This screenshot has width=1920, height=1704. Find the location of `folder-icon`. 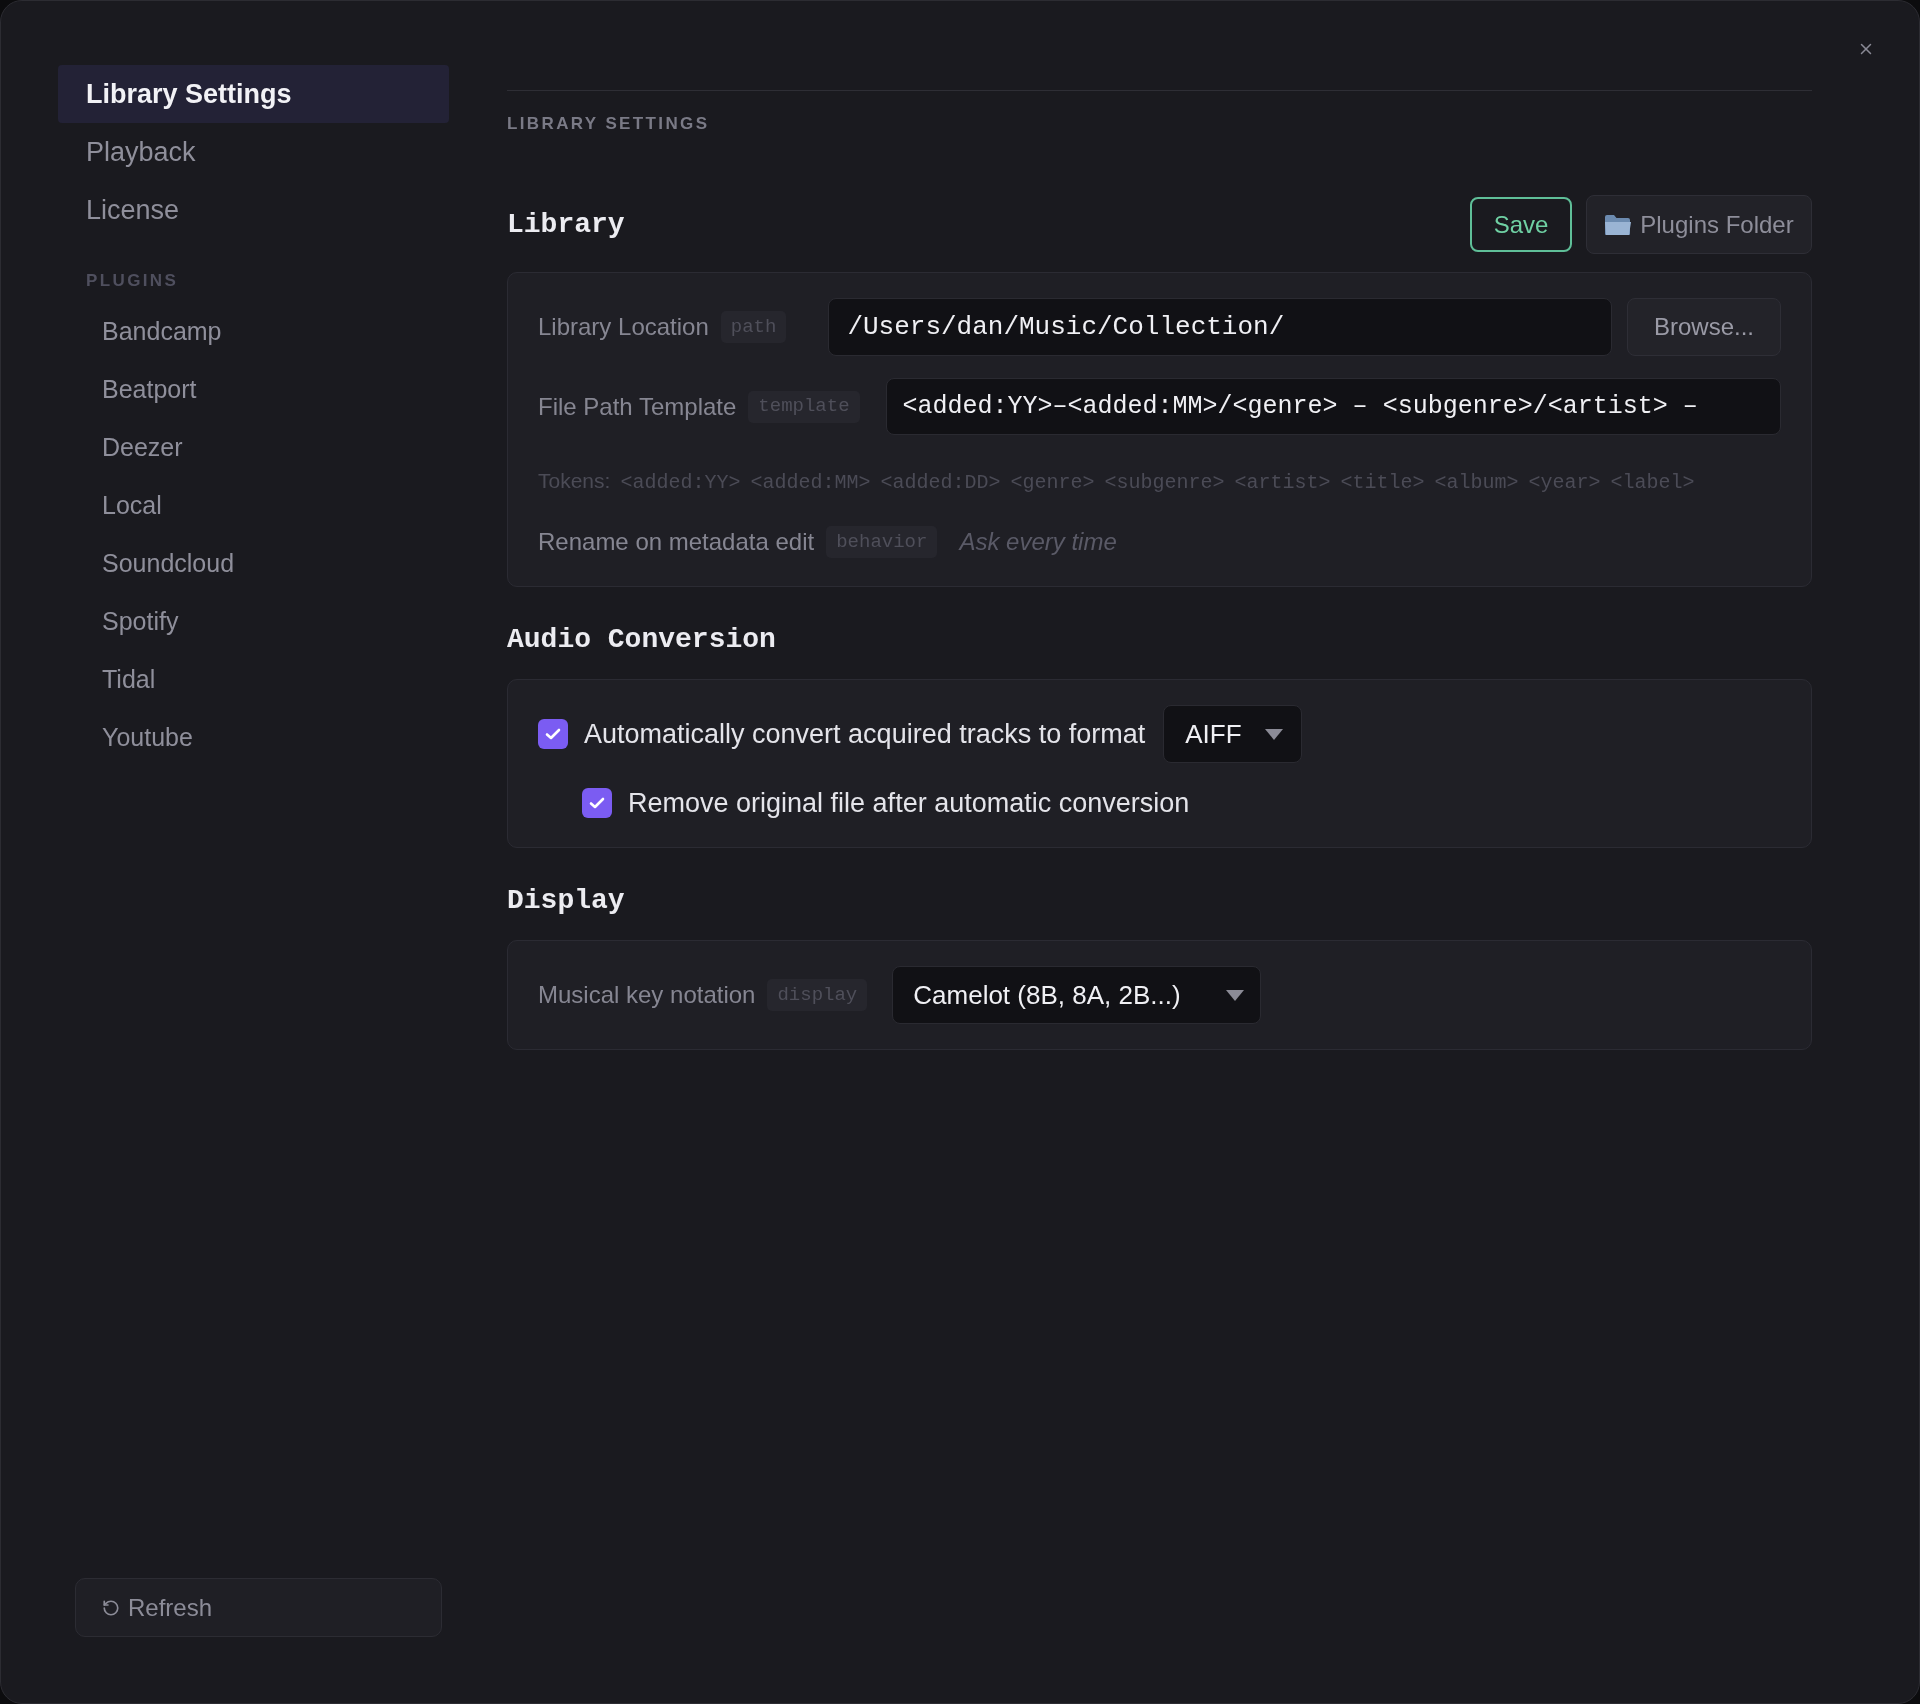

folder-icon is located at coordinates (1618, 224).